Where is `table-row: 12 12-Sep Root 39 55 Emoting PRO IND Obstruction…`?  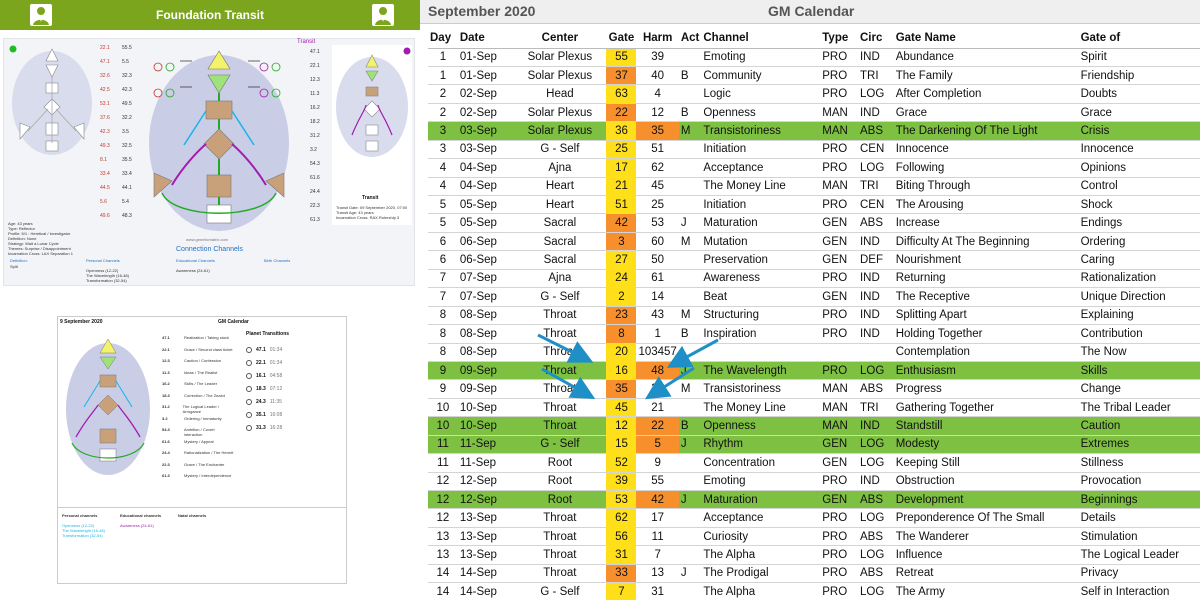
table-row: 12 12-Sep Root 39 55 Emoting PRO IND Obstruction… is located at coordinates (814, 482).